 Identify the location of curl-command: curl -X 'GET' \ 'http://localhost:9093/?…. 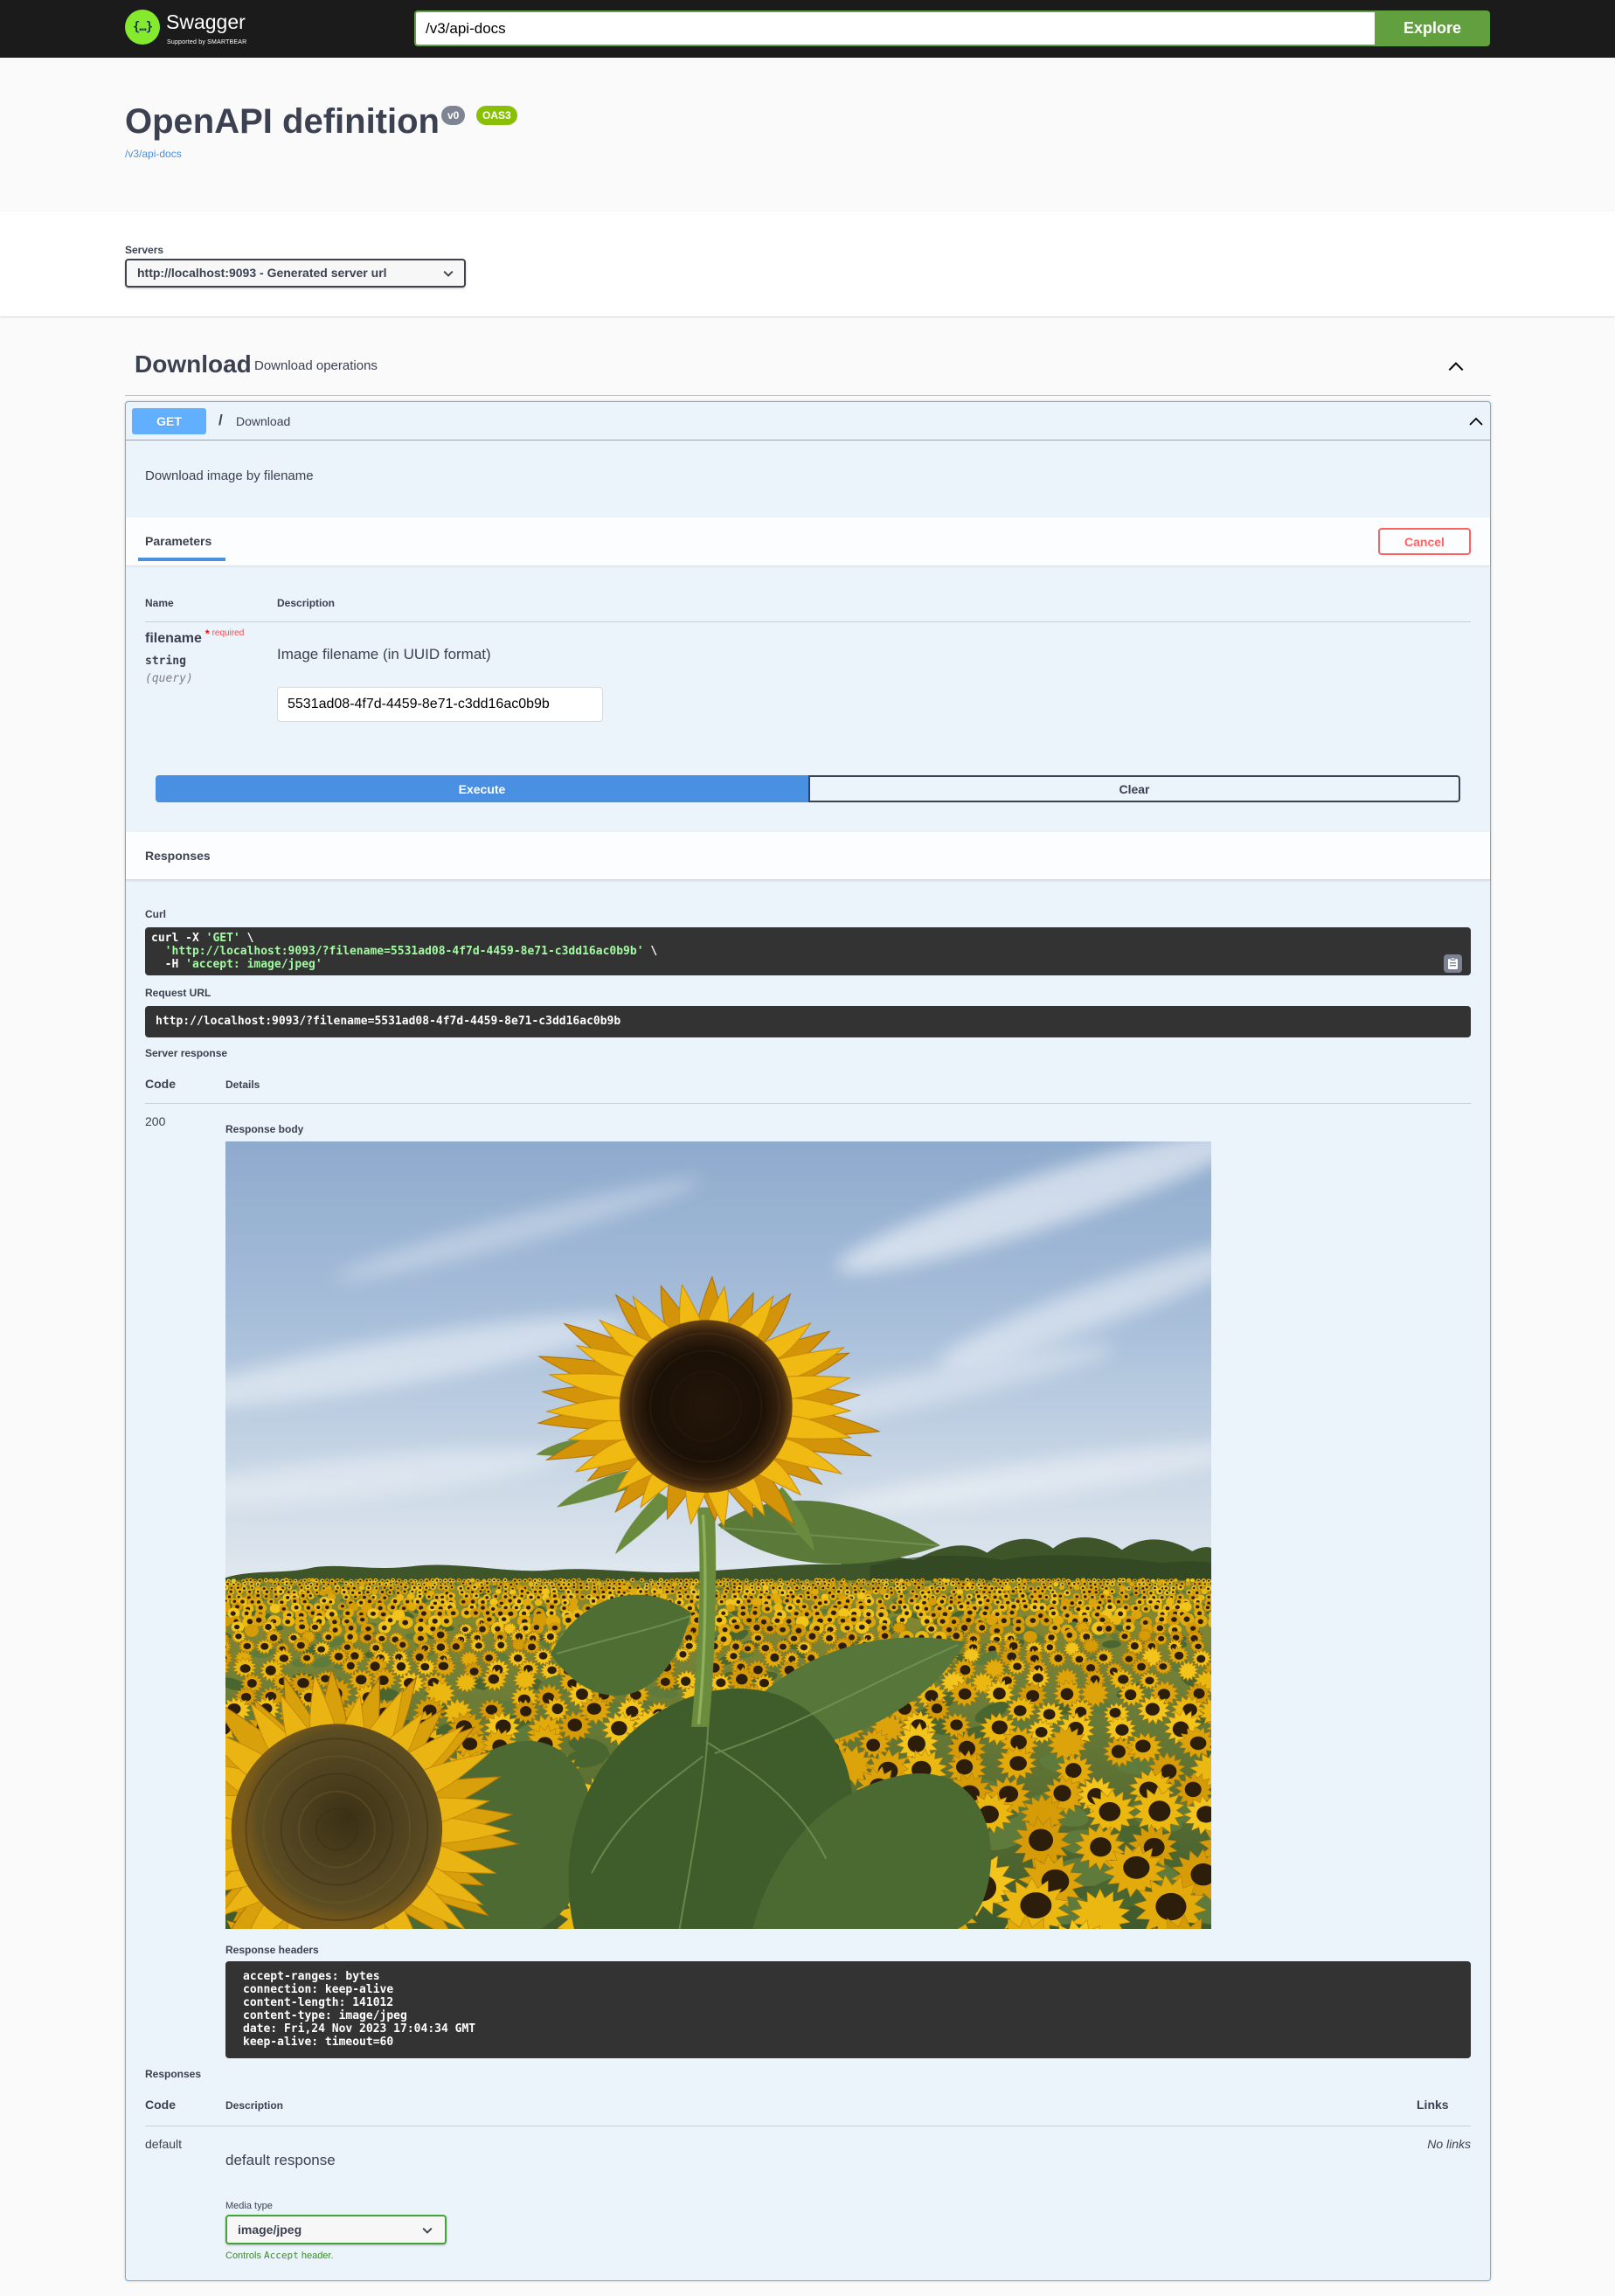
(808, 951).